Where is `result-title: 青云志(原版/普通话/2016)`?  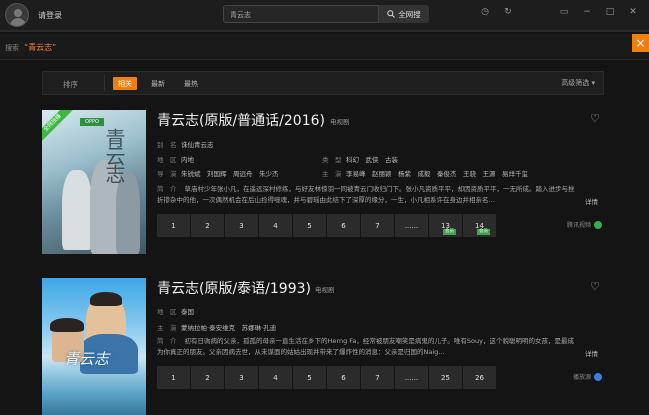
result-title: 青云志(原版/普通话/2016) is located at coordinates (241, 120).